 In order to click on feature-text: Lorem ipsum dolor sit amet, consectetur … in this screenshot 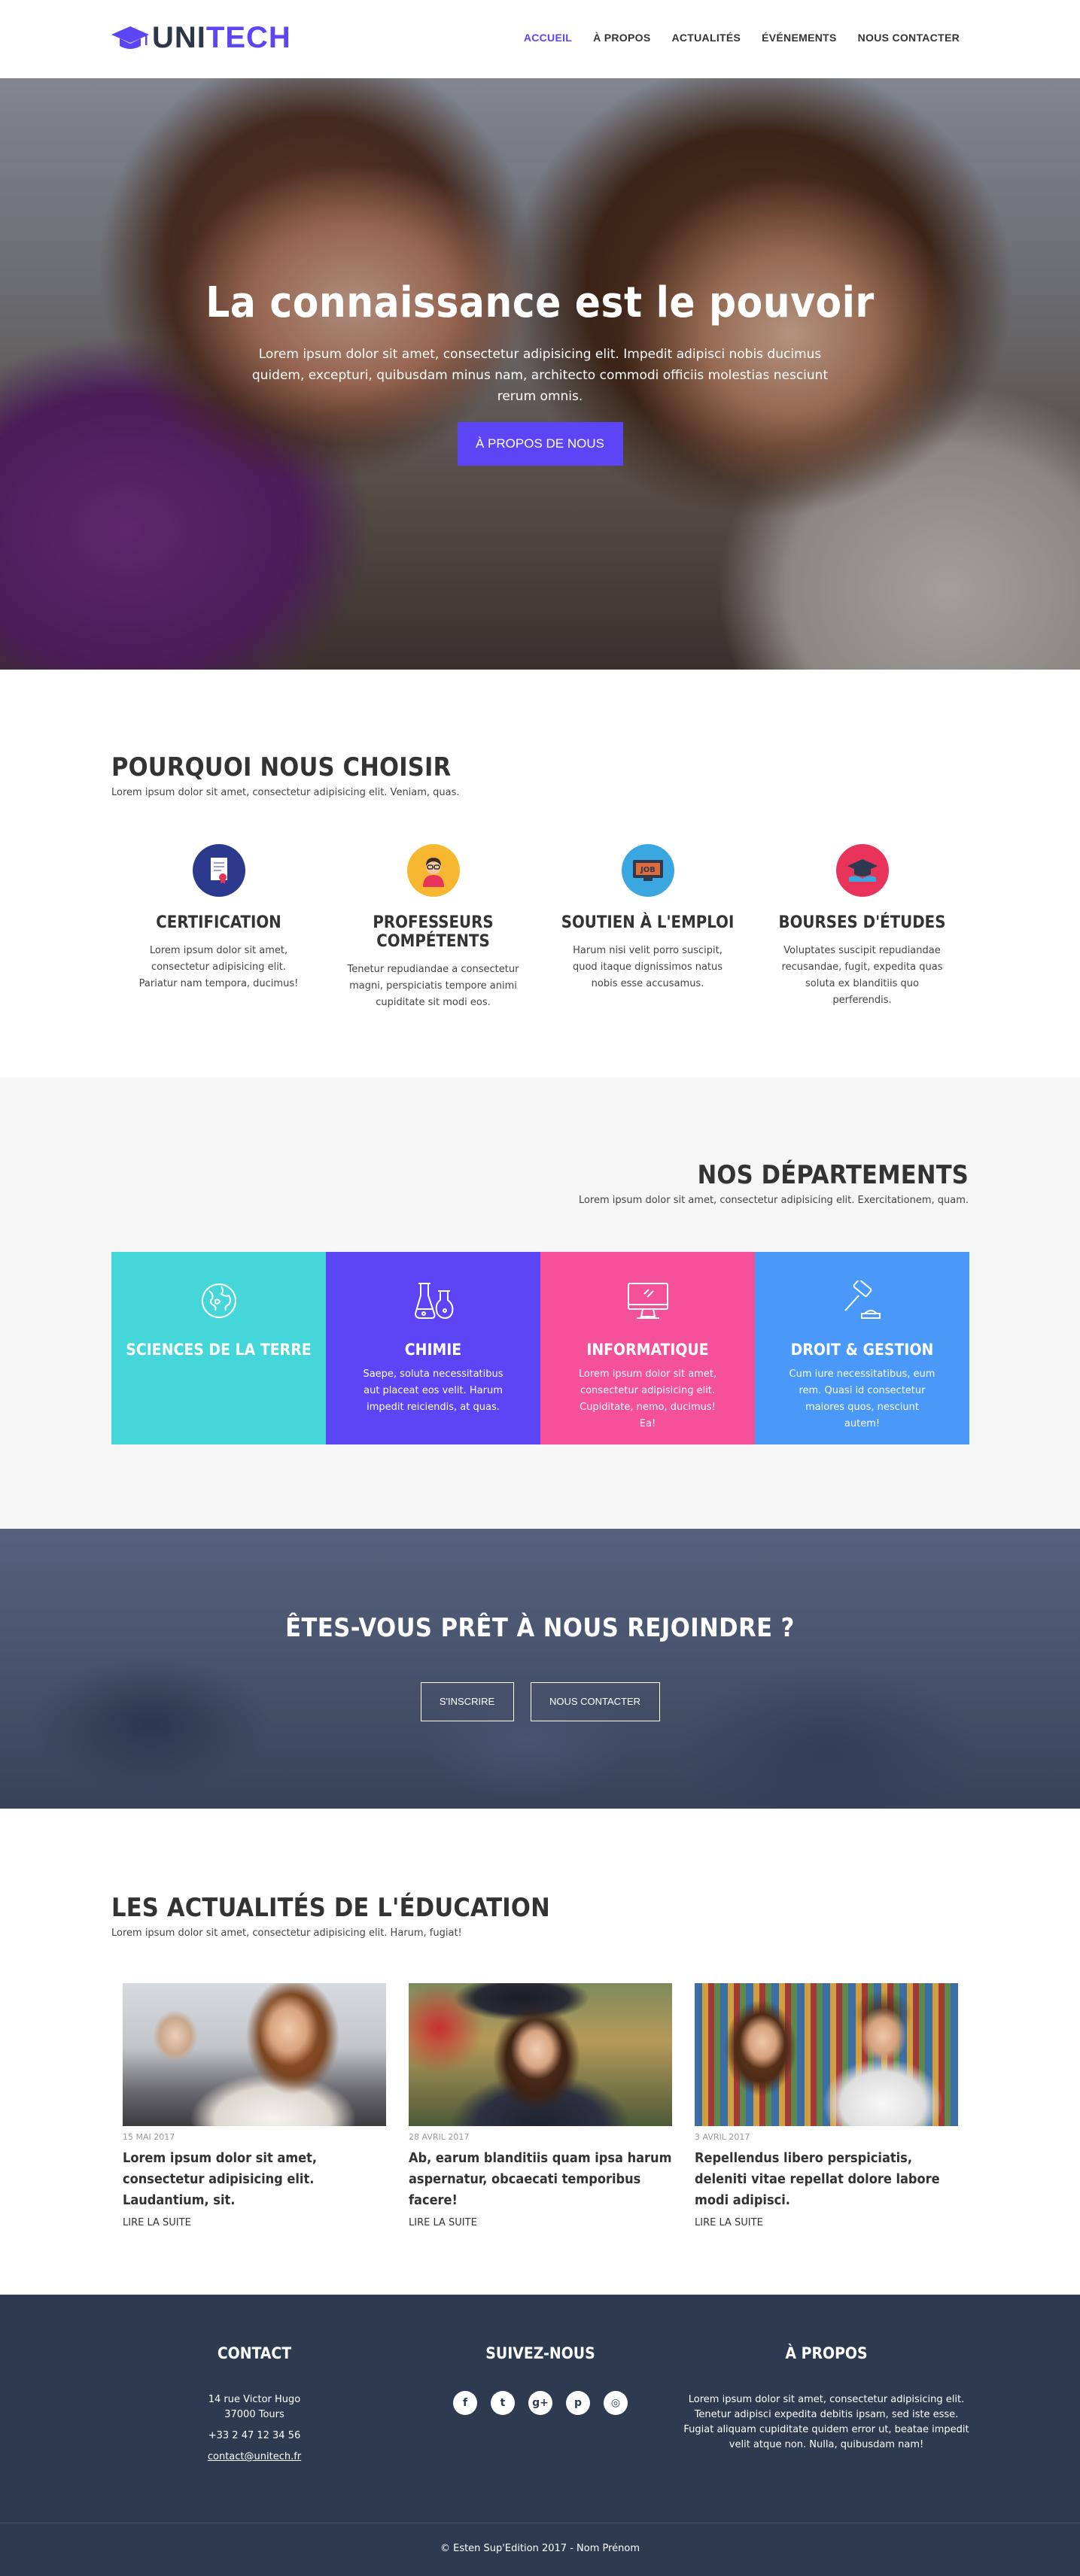, I will do `click(218, 967)`.